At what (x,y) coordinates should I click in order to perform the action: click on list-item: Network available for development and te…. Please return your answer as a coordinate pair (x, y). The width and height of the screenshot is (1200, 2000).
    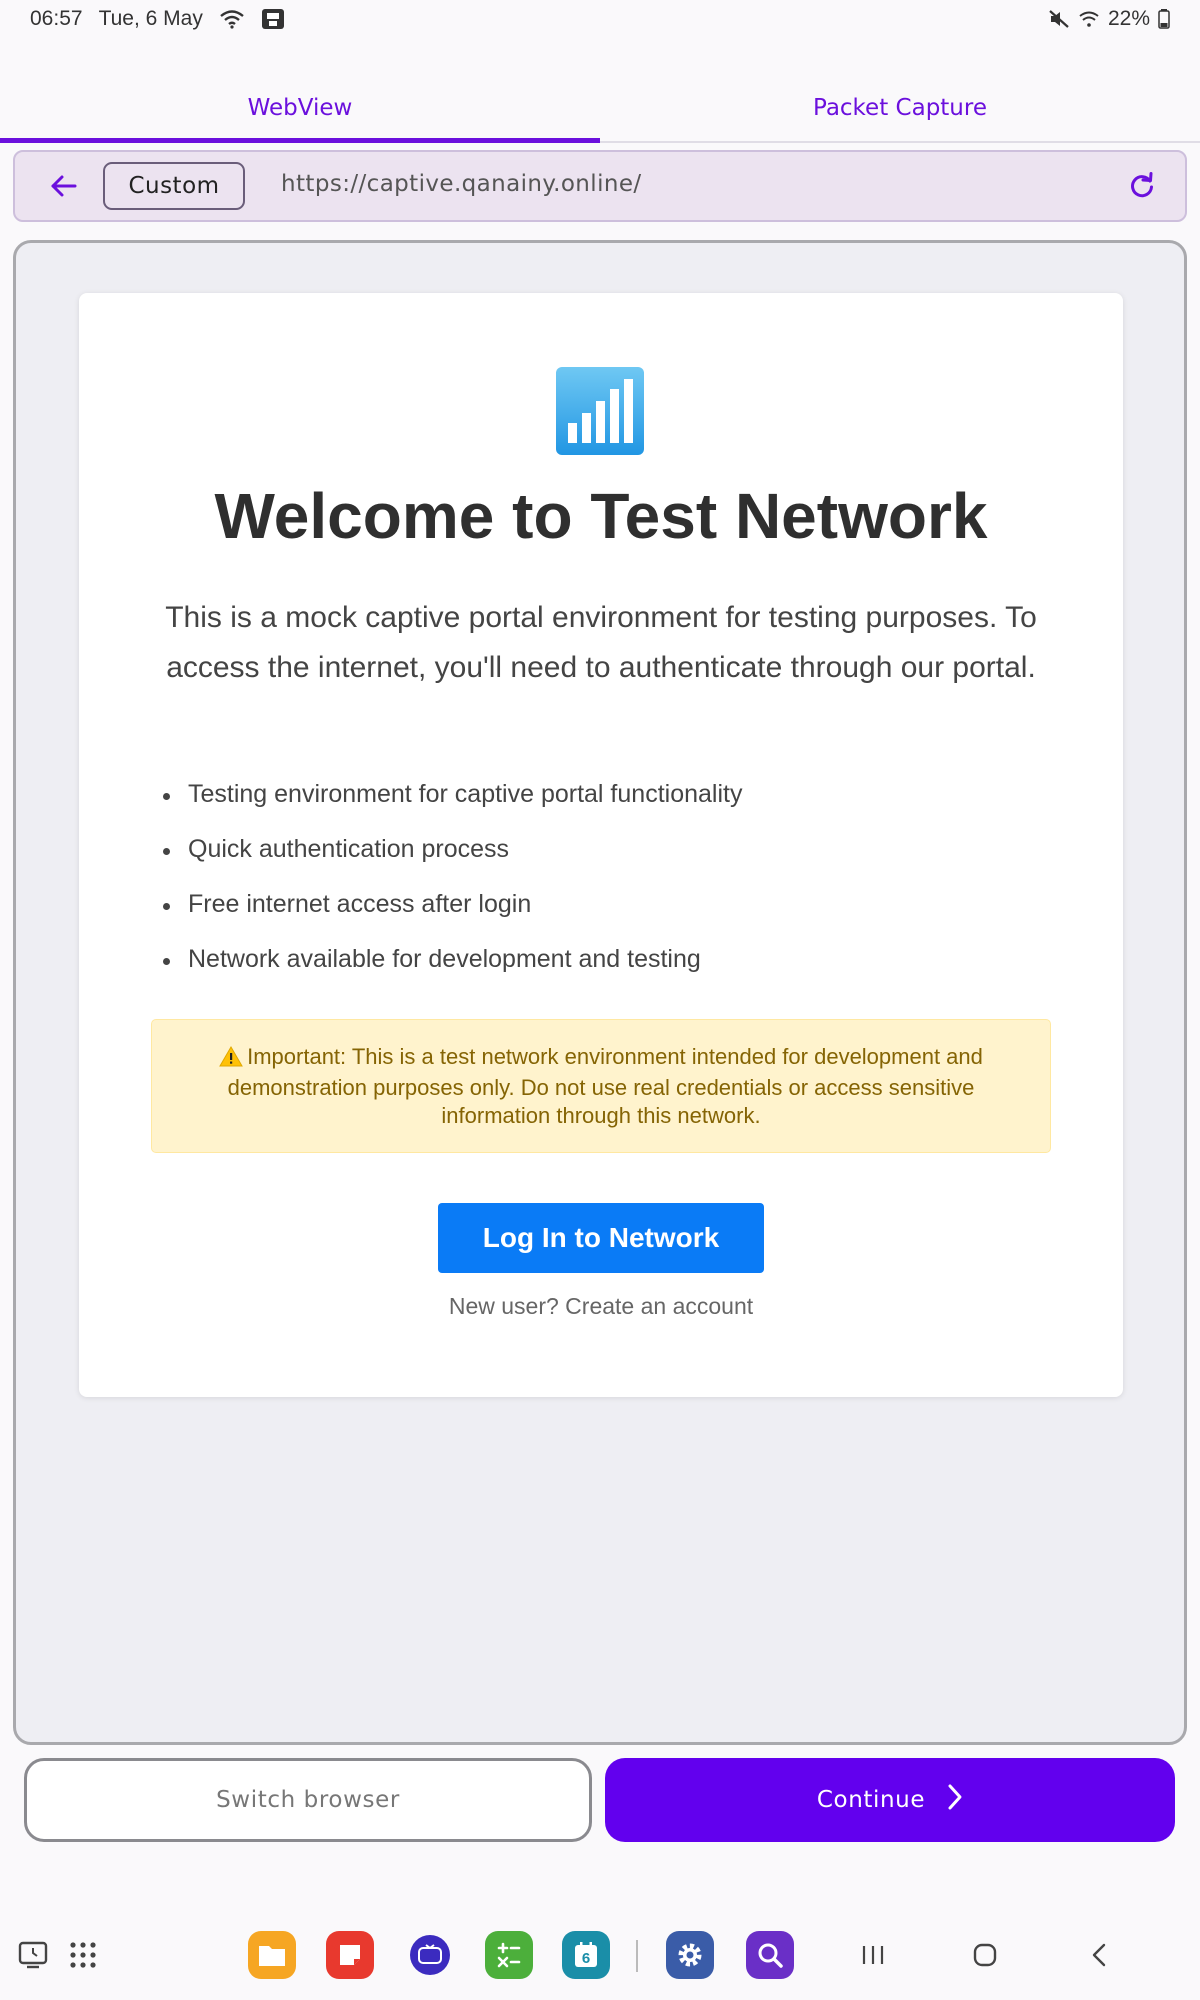
    Looking at the image, I should click on (613, 959).